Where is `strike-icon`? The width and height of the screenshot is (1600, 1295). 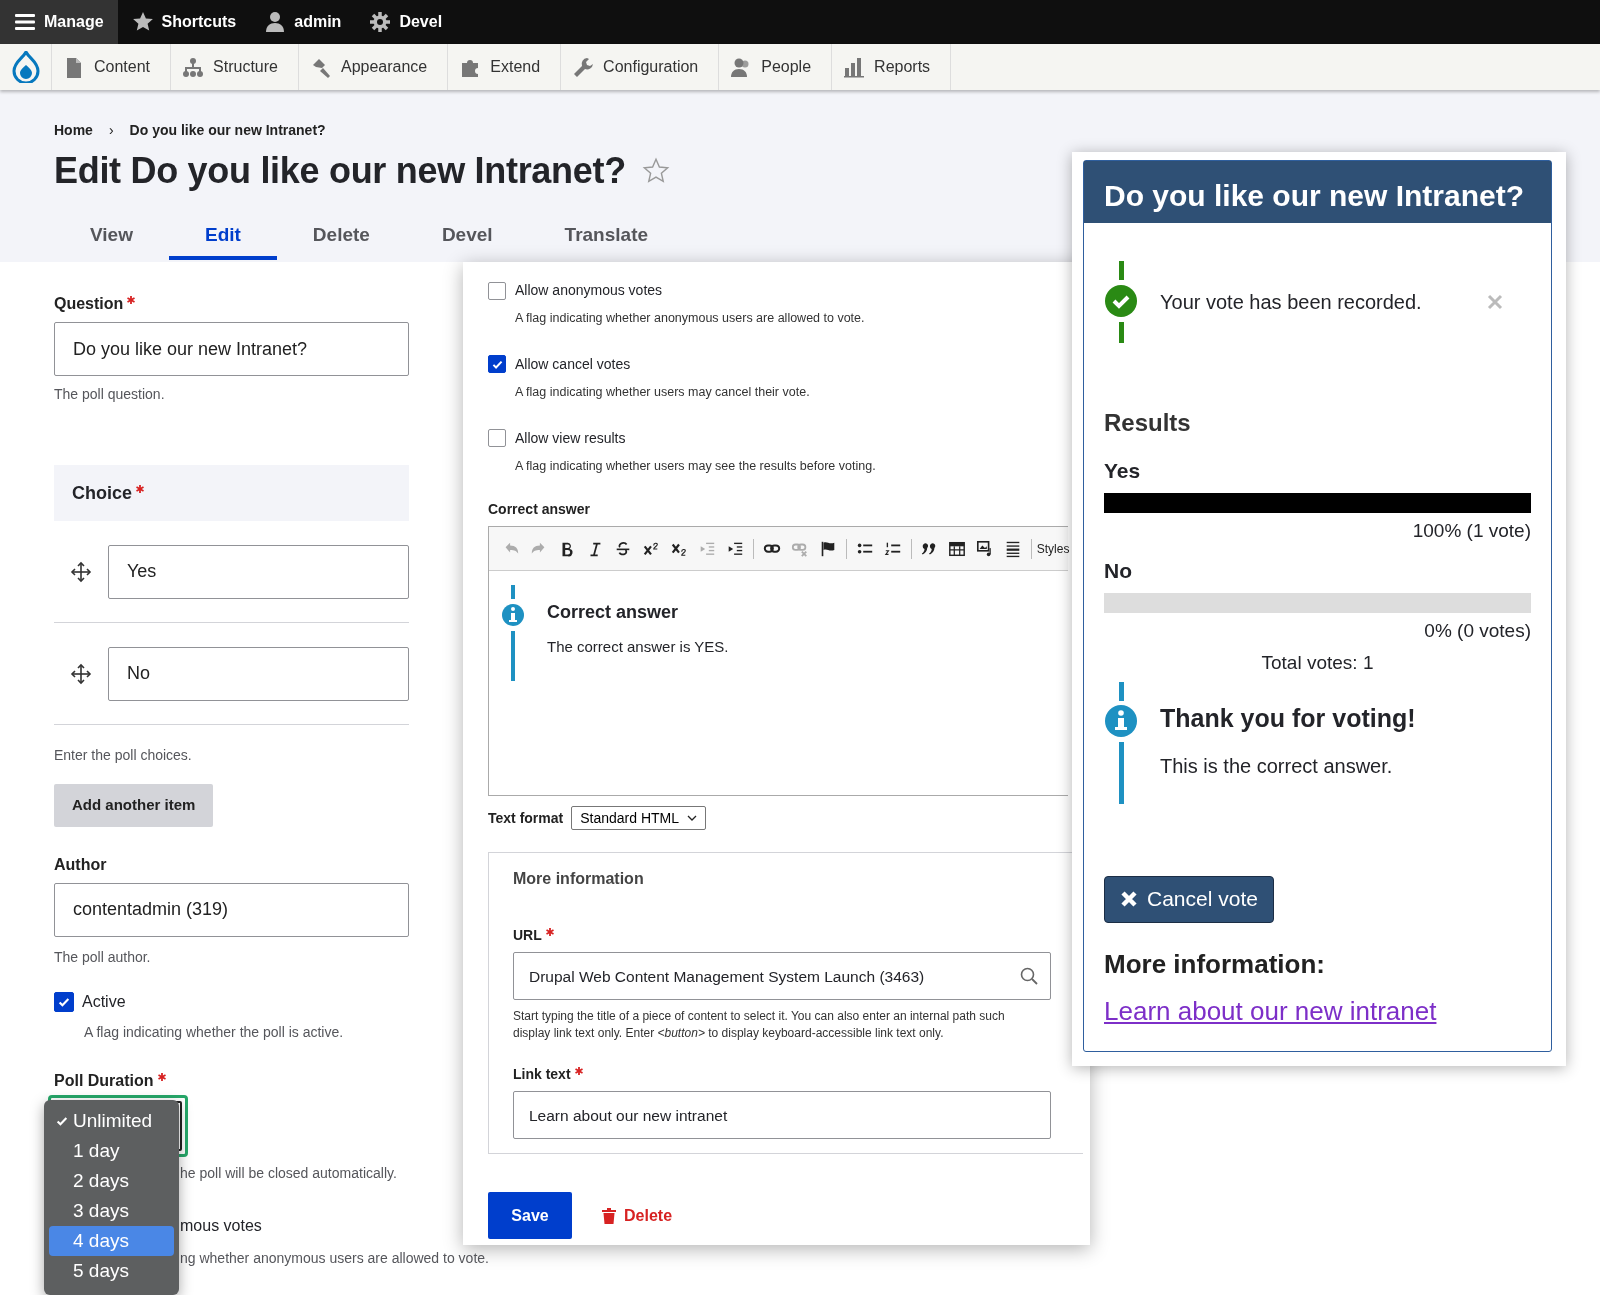
strike-icon is located at coordinates (623, 548).